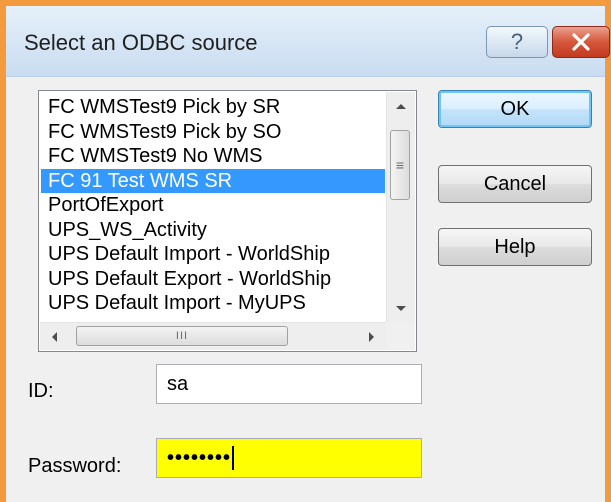 The height and width of the screenshot is (502, 611). Describe the element at coordinates (213, 107) in the screenshot. I see `datasource-list-item: FC WMSTest9 Pick by SR` at that location.